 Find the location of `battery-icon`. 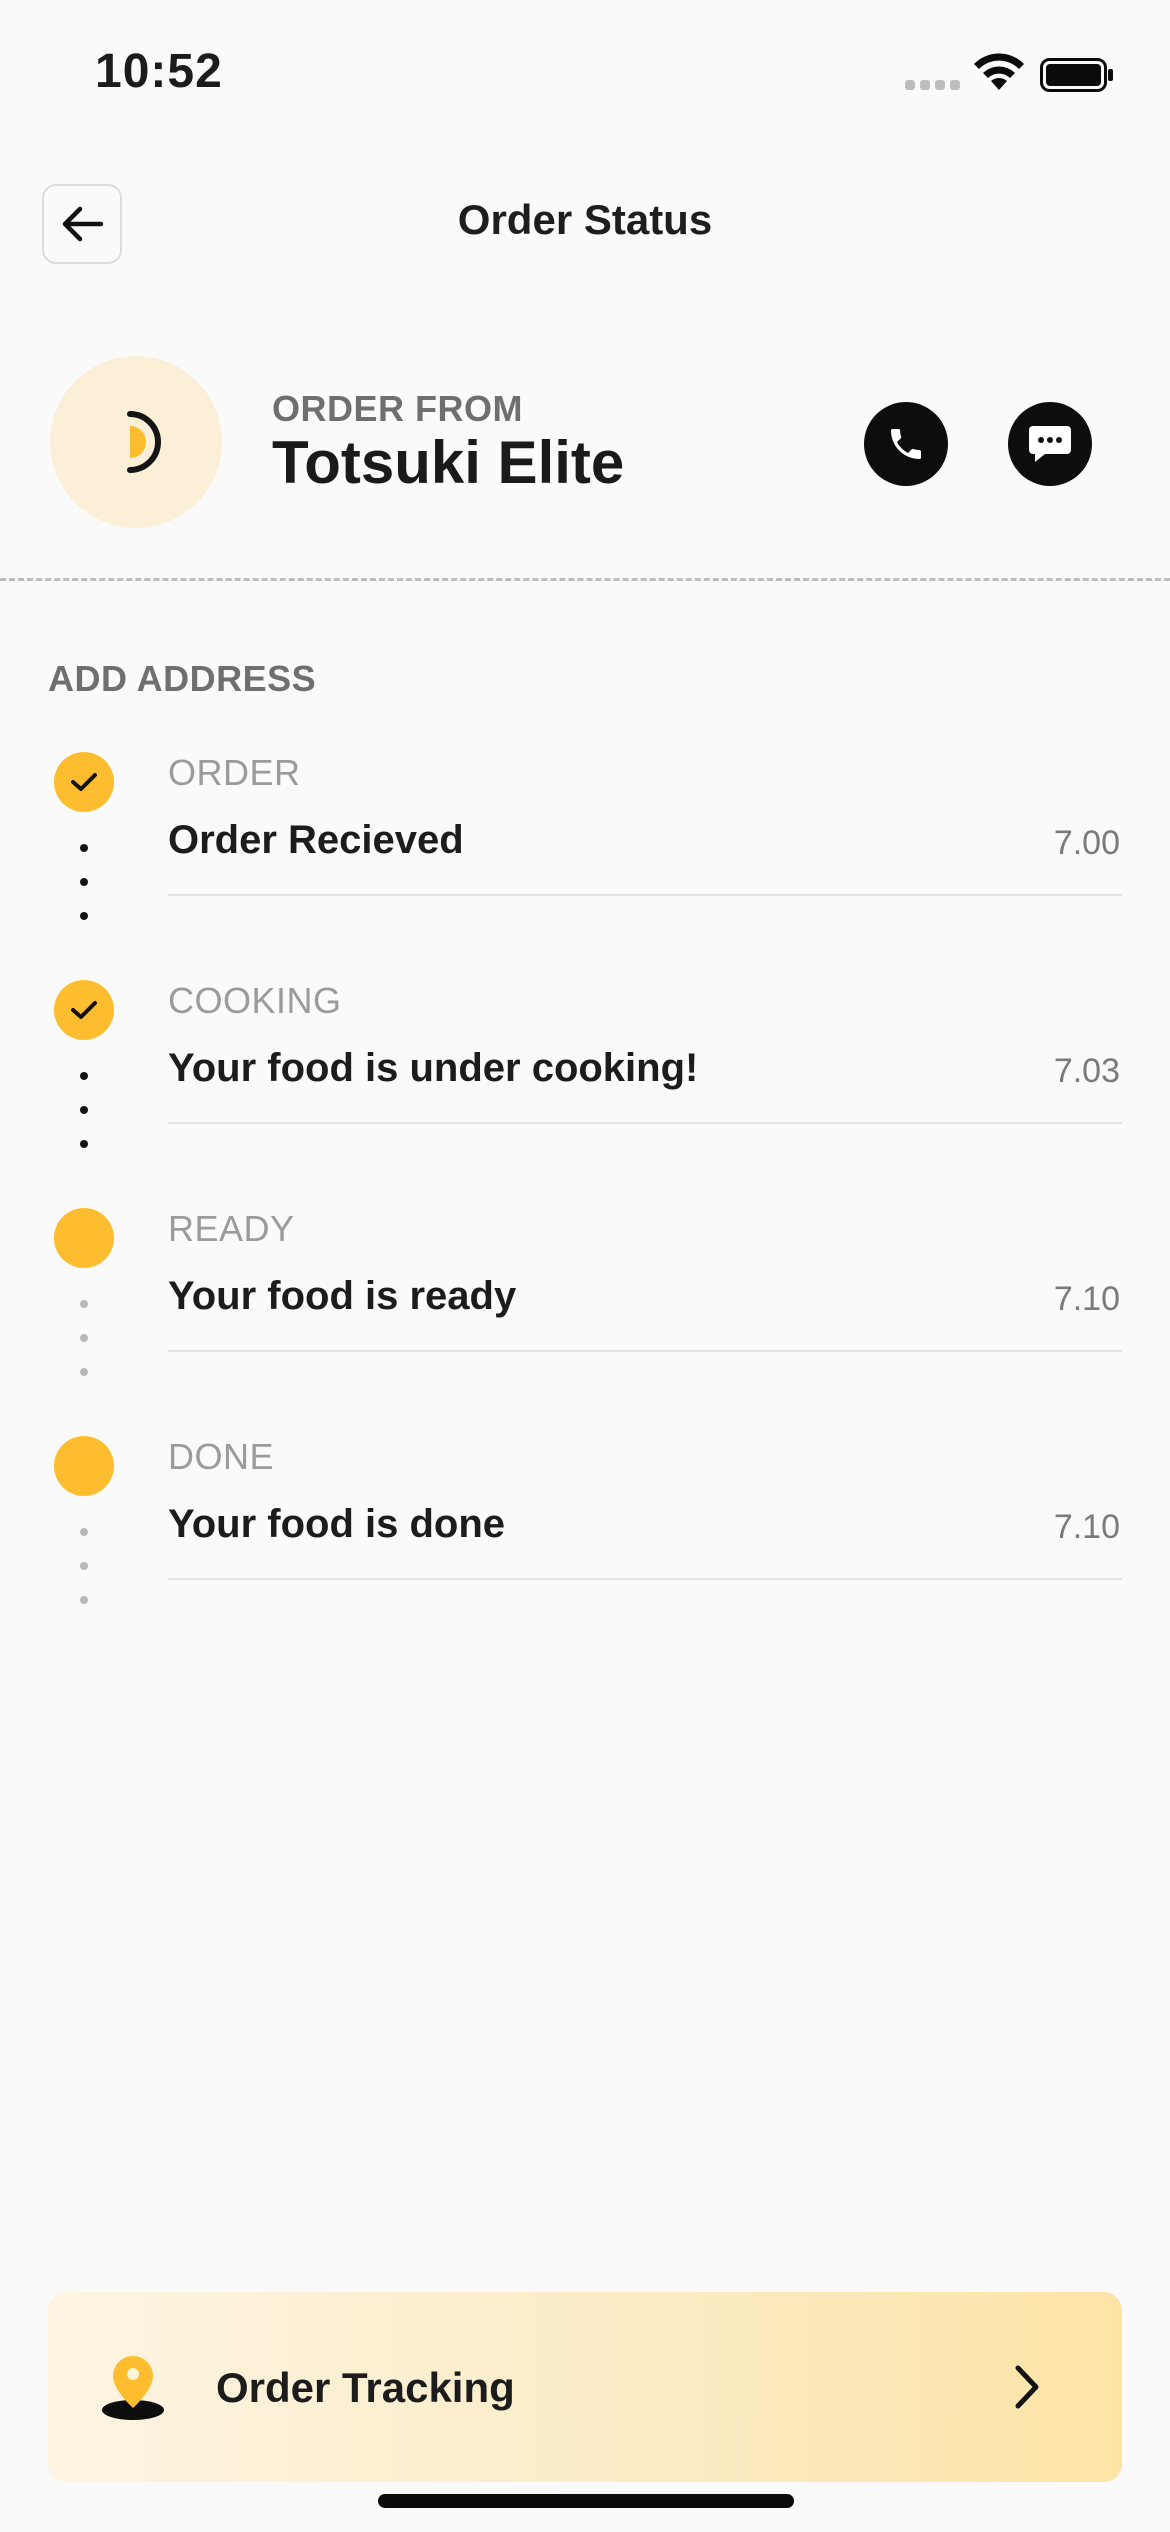

battery-icon is located at coordinates (1076, 75).